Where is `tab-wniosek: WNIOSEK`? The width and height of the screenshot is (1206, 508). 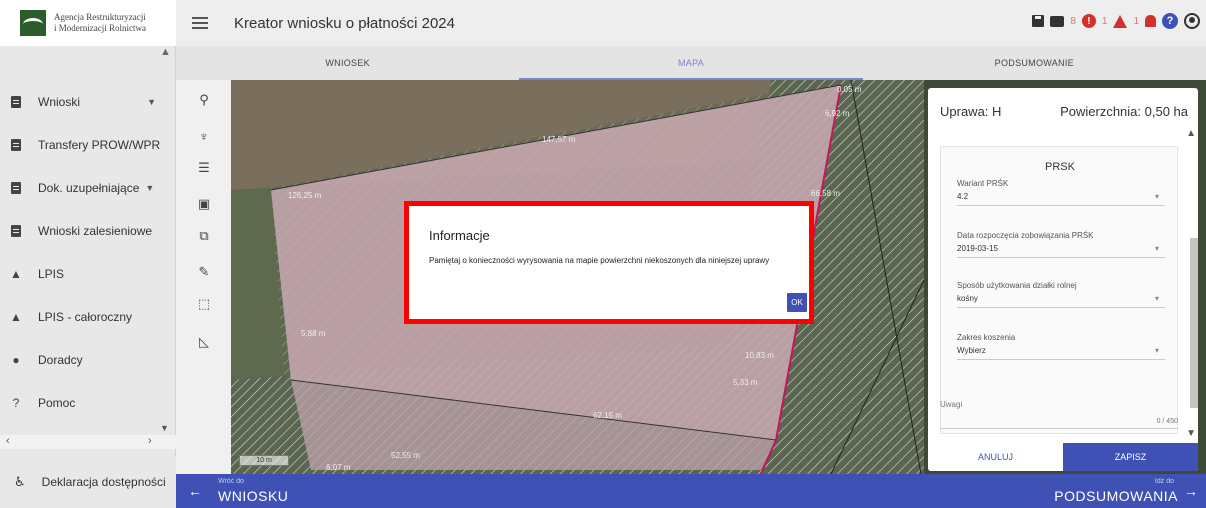
tab-wniosek: WNIOSEK is located at coordinates (347, 63).